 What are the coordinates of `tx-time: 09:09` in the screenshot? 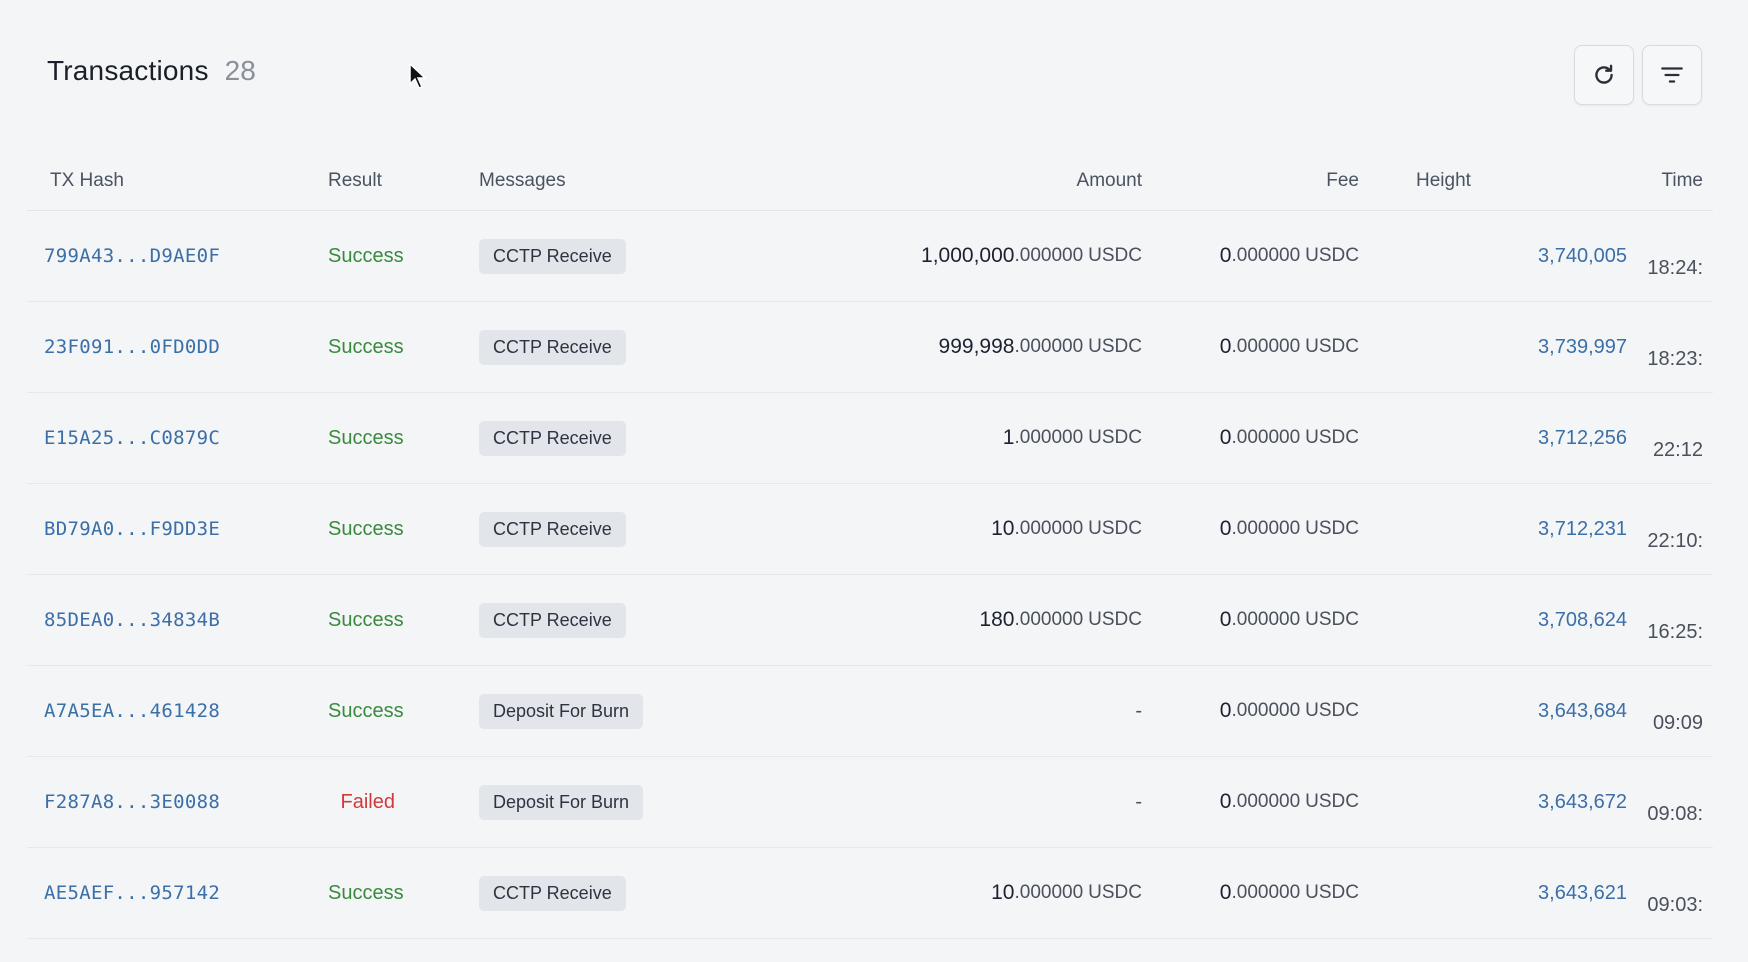 It's located at (1677, 722).